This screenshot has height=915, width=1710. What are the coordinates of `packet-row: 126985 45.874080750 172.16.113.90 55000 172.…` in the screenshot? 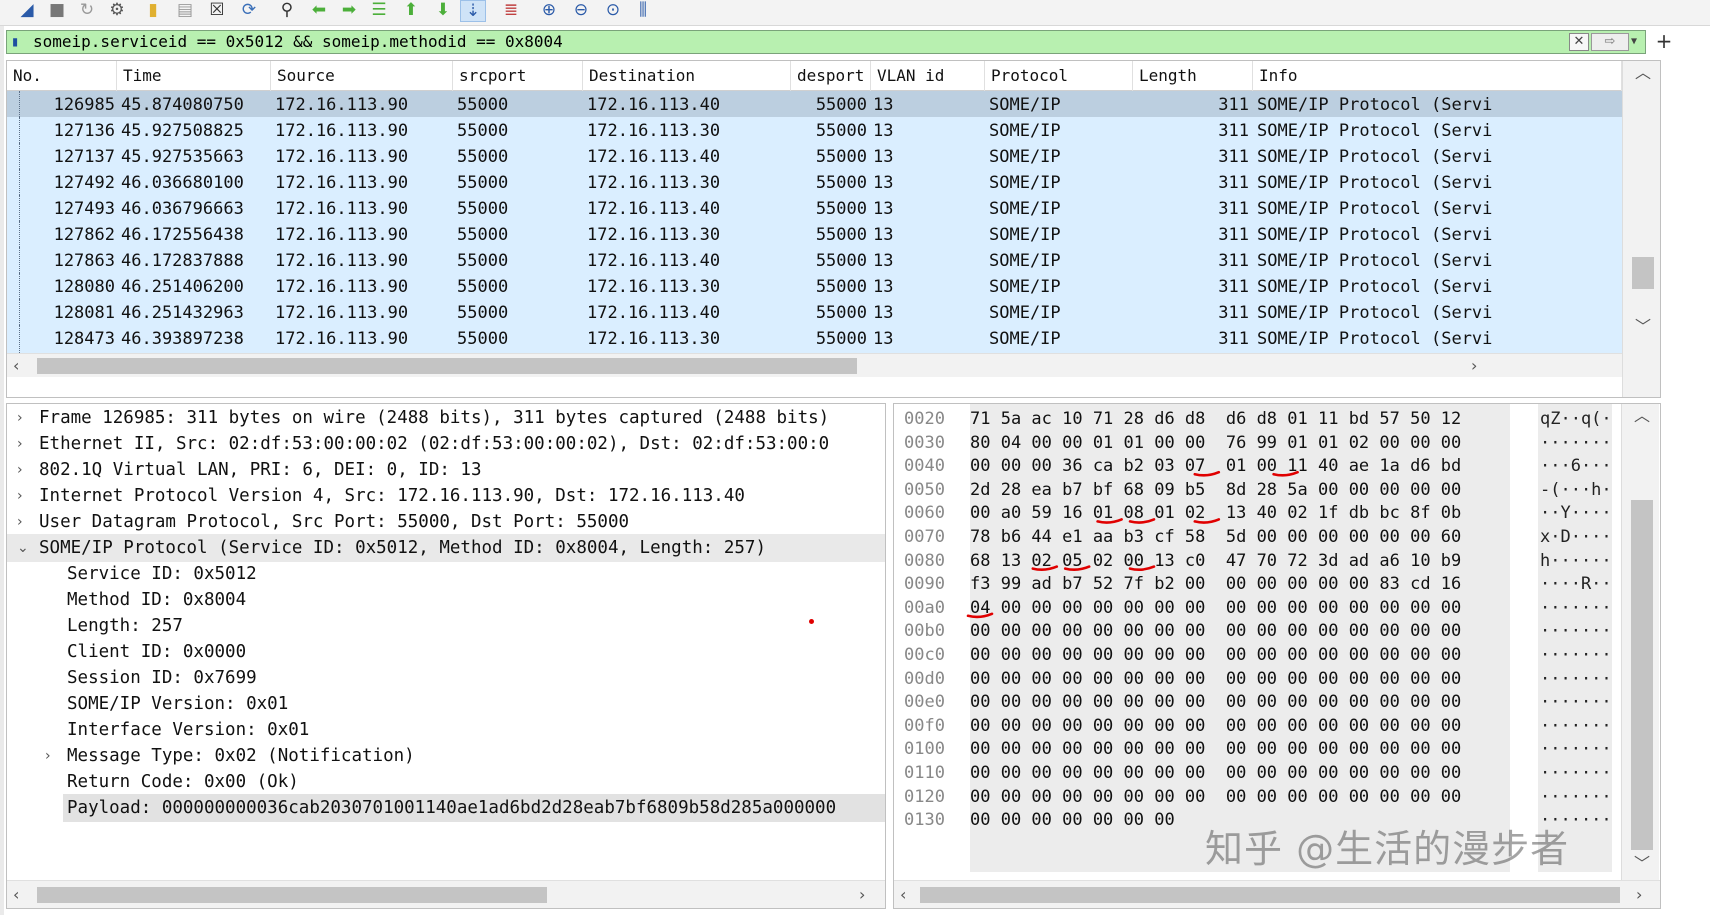 It's located at (814, 105).